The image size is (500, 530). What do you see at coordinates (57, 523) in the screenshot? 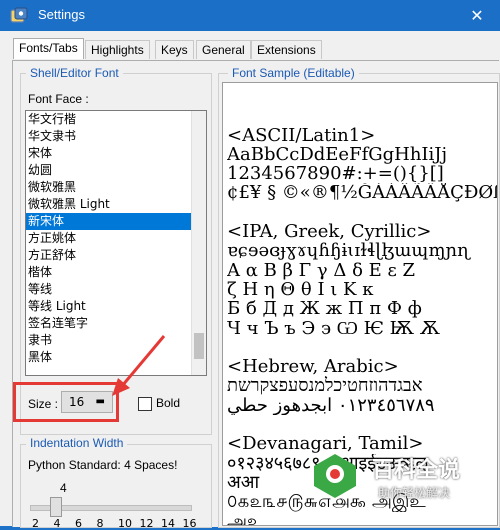
I see `indent-tick-label: 4` at bounding box center [57, 523].